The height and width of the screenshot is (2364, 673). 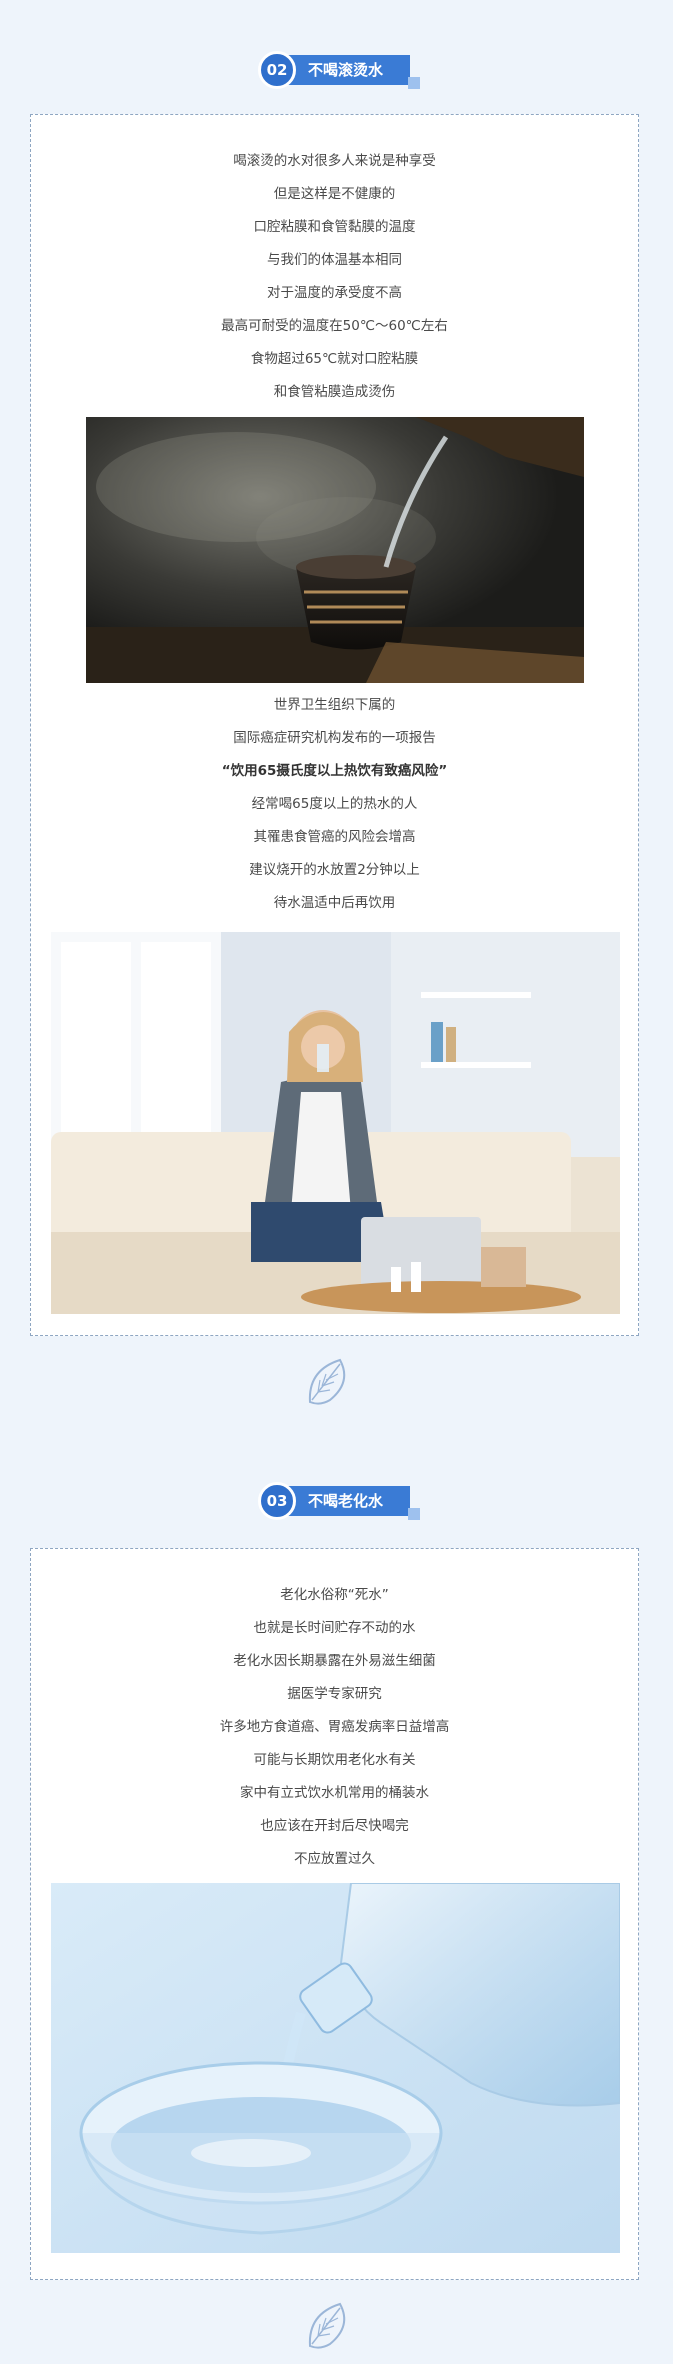 I want to click on text-line: 世界卫生组织下属的, so click(x=334, y=705).